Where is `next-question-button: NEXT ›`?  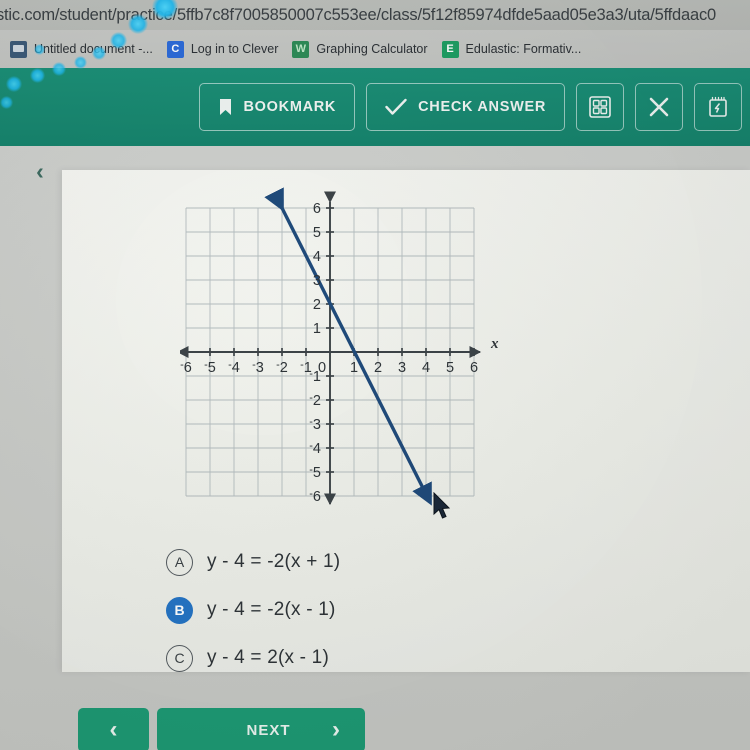 next-question-button: NEXT › is located at coordinates (261, 729).